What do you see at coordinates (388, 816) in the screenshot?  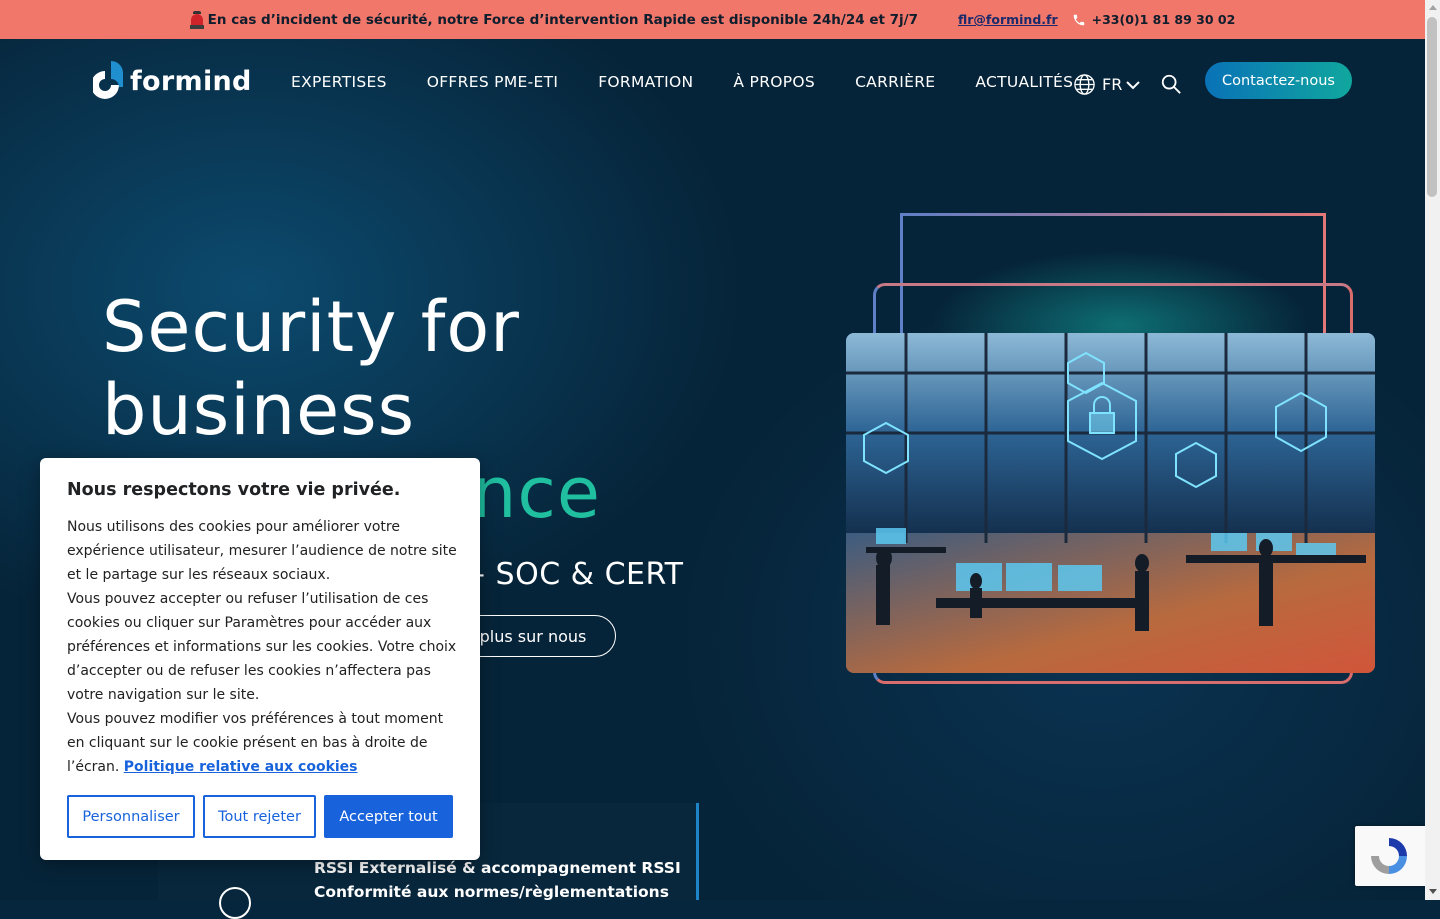 I see `accept-all-button: Accepter tout` at bounding box center [388, 816].